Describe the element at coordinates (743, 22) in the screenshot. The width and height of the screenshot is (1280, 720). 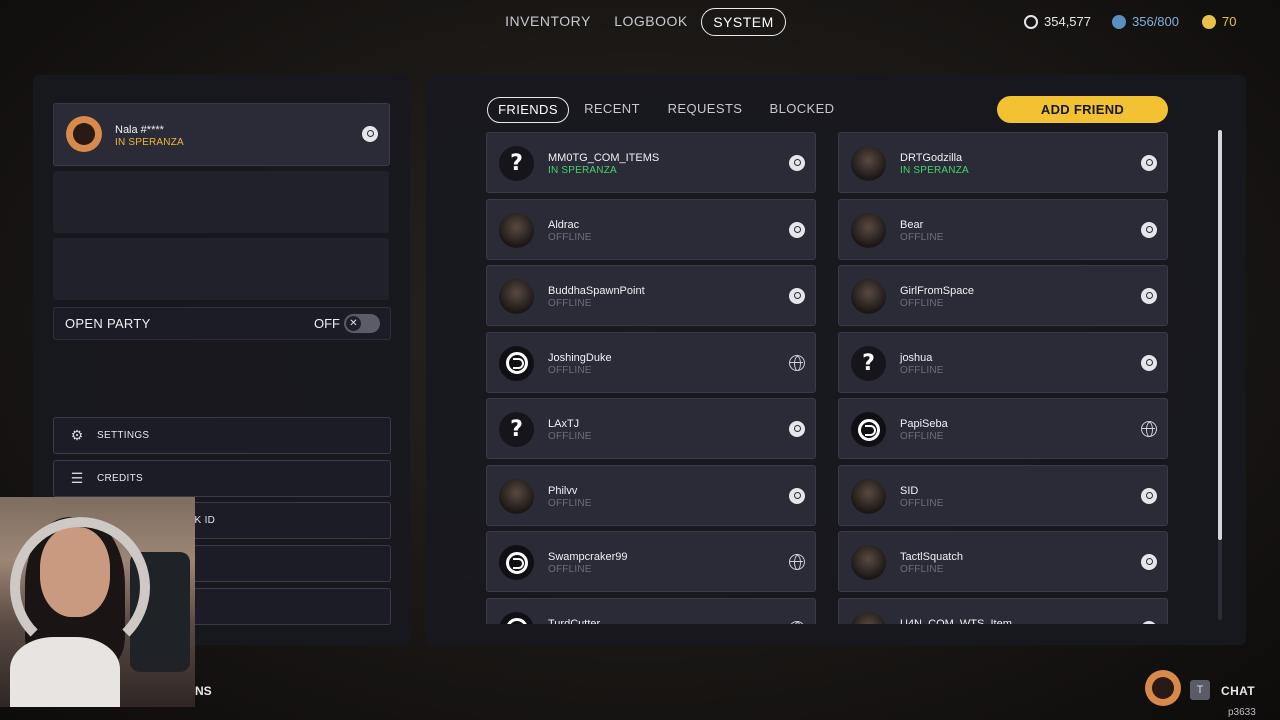
I see `tab-system: SYSTEM` at that location.